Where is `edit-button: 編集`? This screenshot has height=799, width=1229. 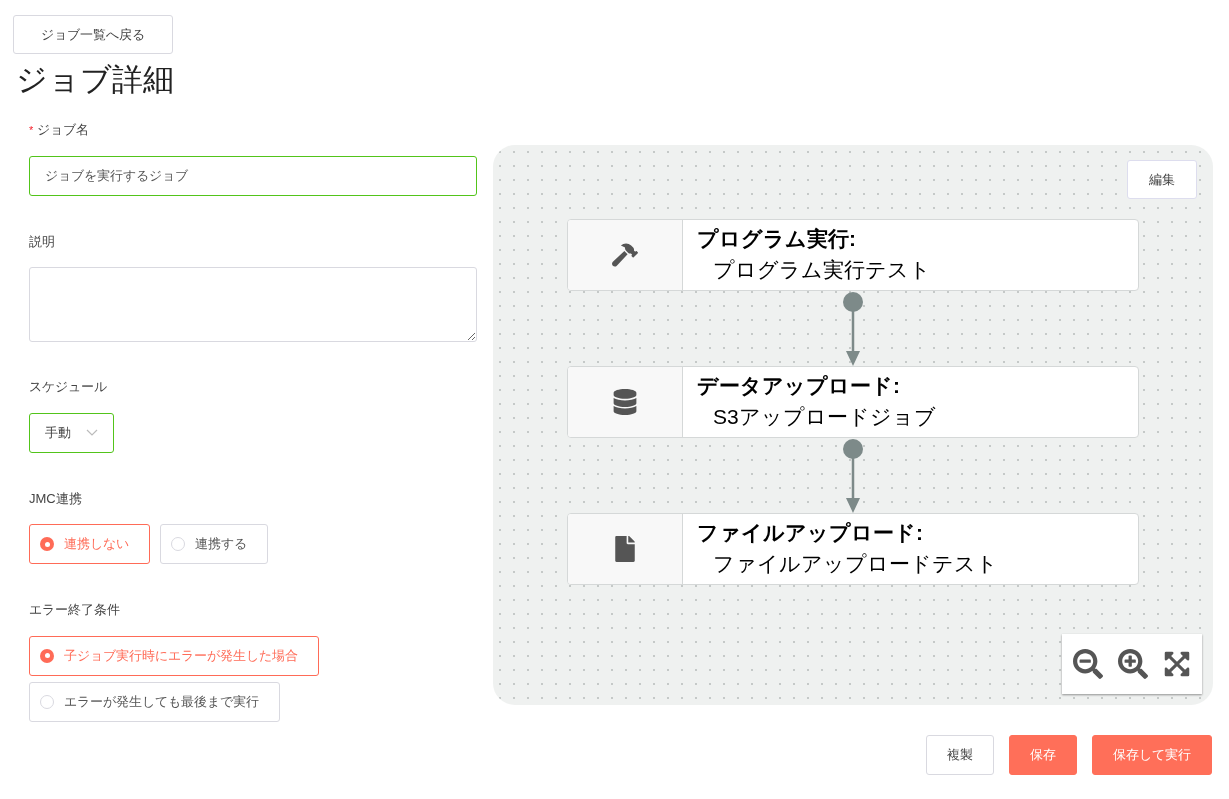 edit-button: 編集 is located at coordinates (1162, 179).